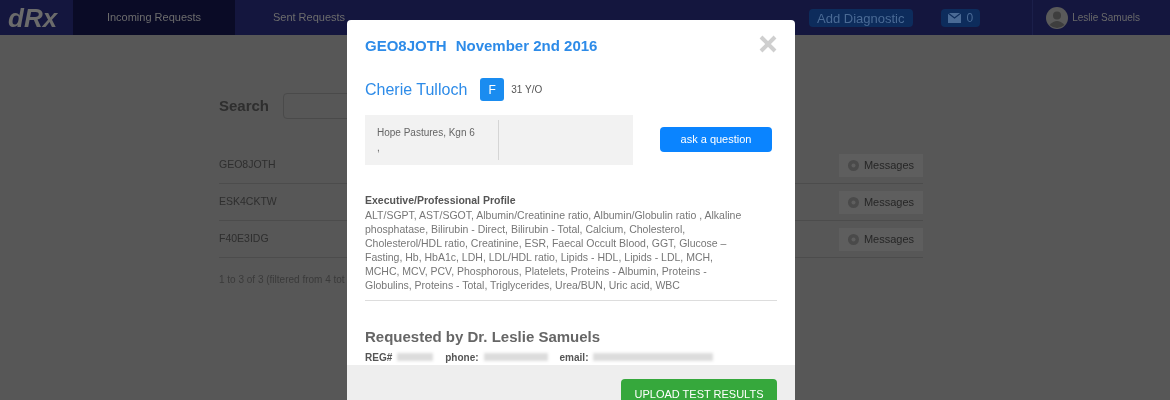  I want to click on avatar-icon, so click(1057, 17).